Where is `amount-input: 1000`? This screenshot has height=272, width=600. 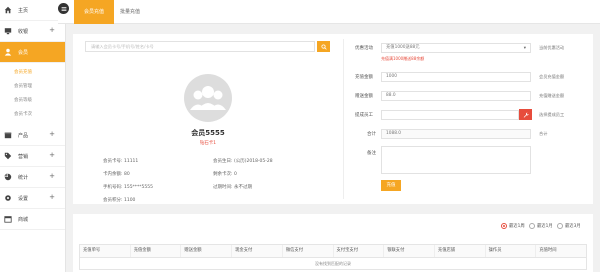 amount-input: 1000 is located at coordinates (456, 77).